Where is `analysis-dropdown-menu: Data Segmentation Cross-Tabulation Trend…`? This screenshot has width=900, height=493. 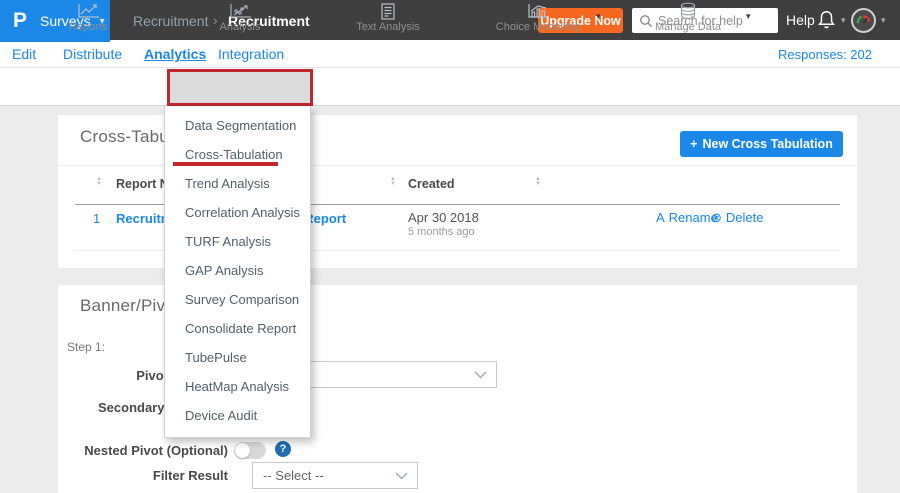
analysis-dropdown-menu: Data Segmentation Cross-Tabulation Trend… is located at coordinates (237, 272).